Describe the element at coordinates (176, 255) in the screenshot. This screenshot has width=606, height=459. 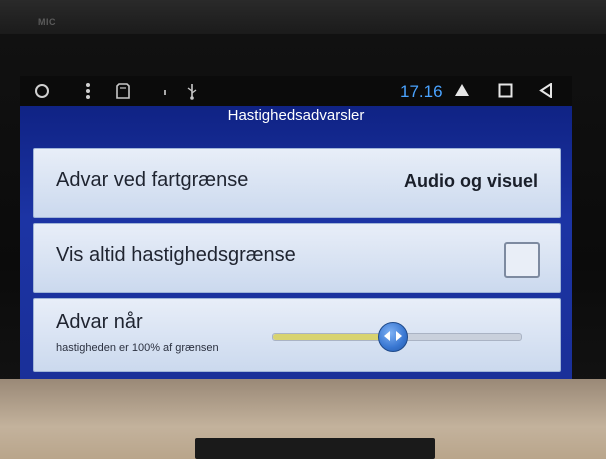
I see `always-show-limit-label: Vis altid hastighedsgrænse` at that location.